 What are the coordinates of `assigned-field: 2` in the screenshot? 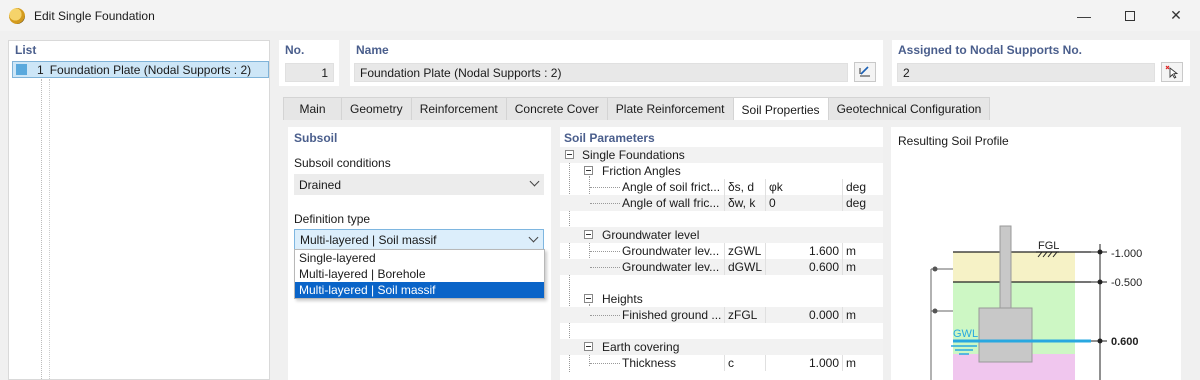 It's located at (1026, 72).